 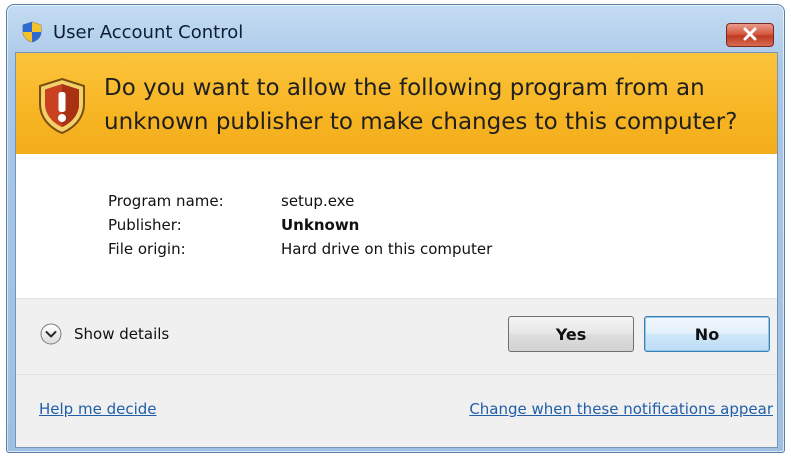 I want to click on file-origin-label: File origin:, so click(x=147, y=249).